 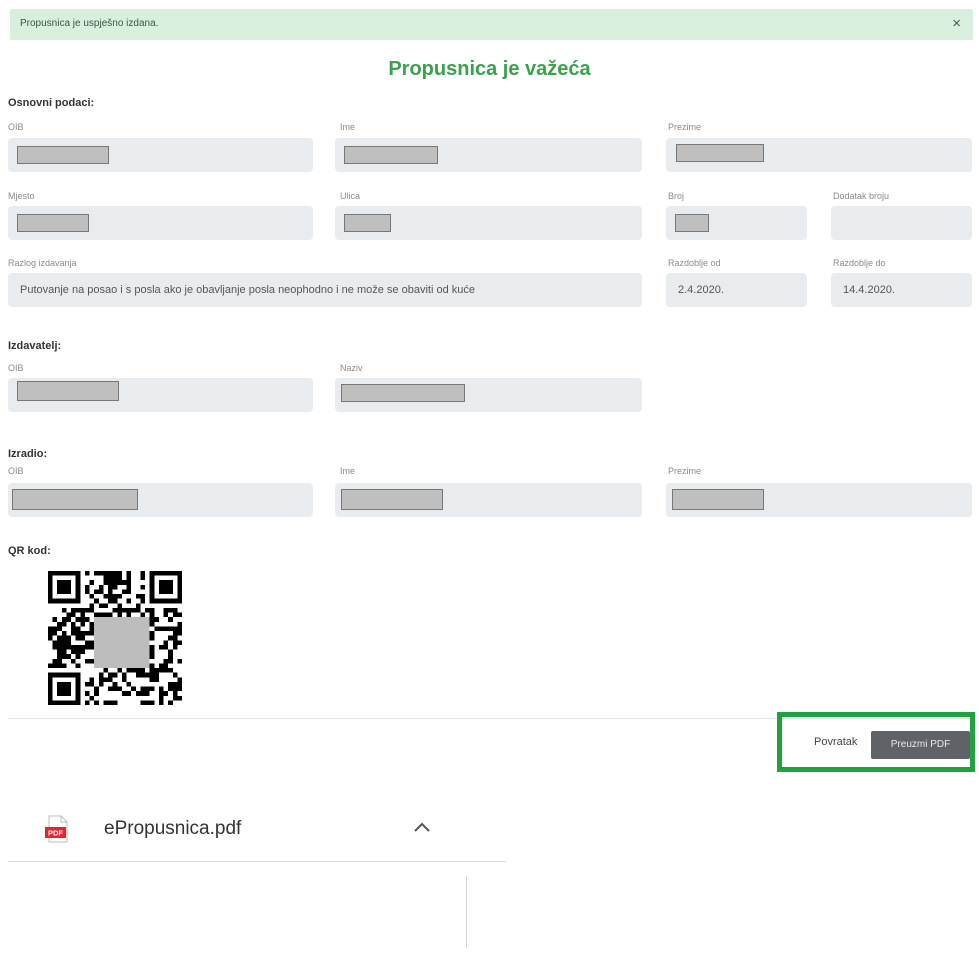 What do you see at coordinates (42, 263) in the screenshot?
I see `label-razlog: Razlog izdavanja` at bounding box center [42, 263].